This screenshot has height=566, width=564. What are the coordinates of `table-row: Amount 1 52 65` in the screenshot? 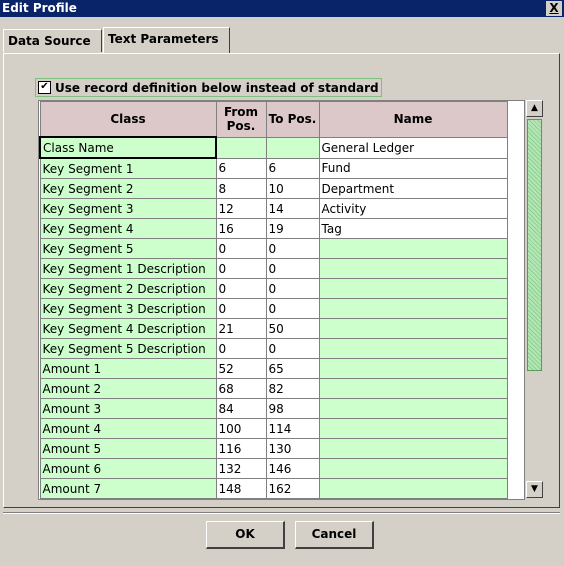 It's located at (273, 368).